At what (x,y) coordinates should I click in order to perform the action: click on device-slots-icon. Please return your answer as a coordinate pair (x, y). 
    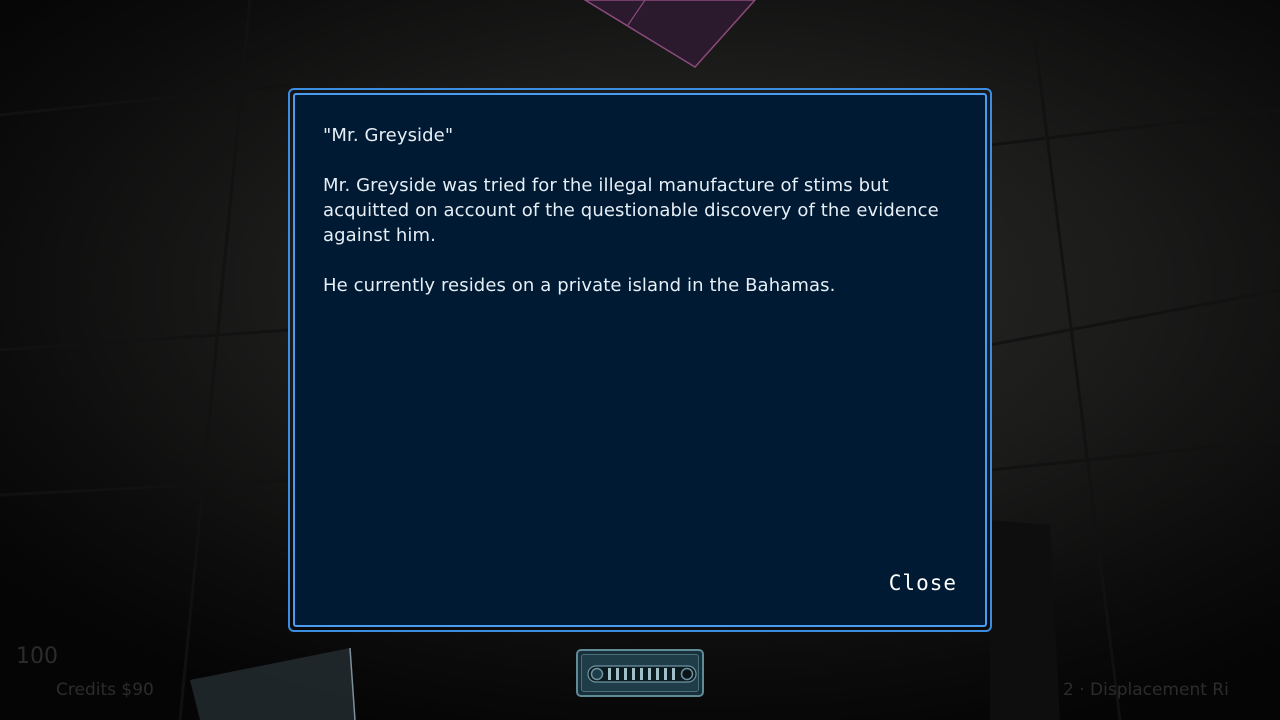
    Looking at the image, I should click on (642, 674).